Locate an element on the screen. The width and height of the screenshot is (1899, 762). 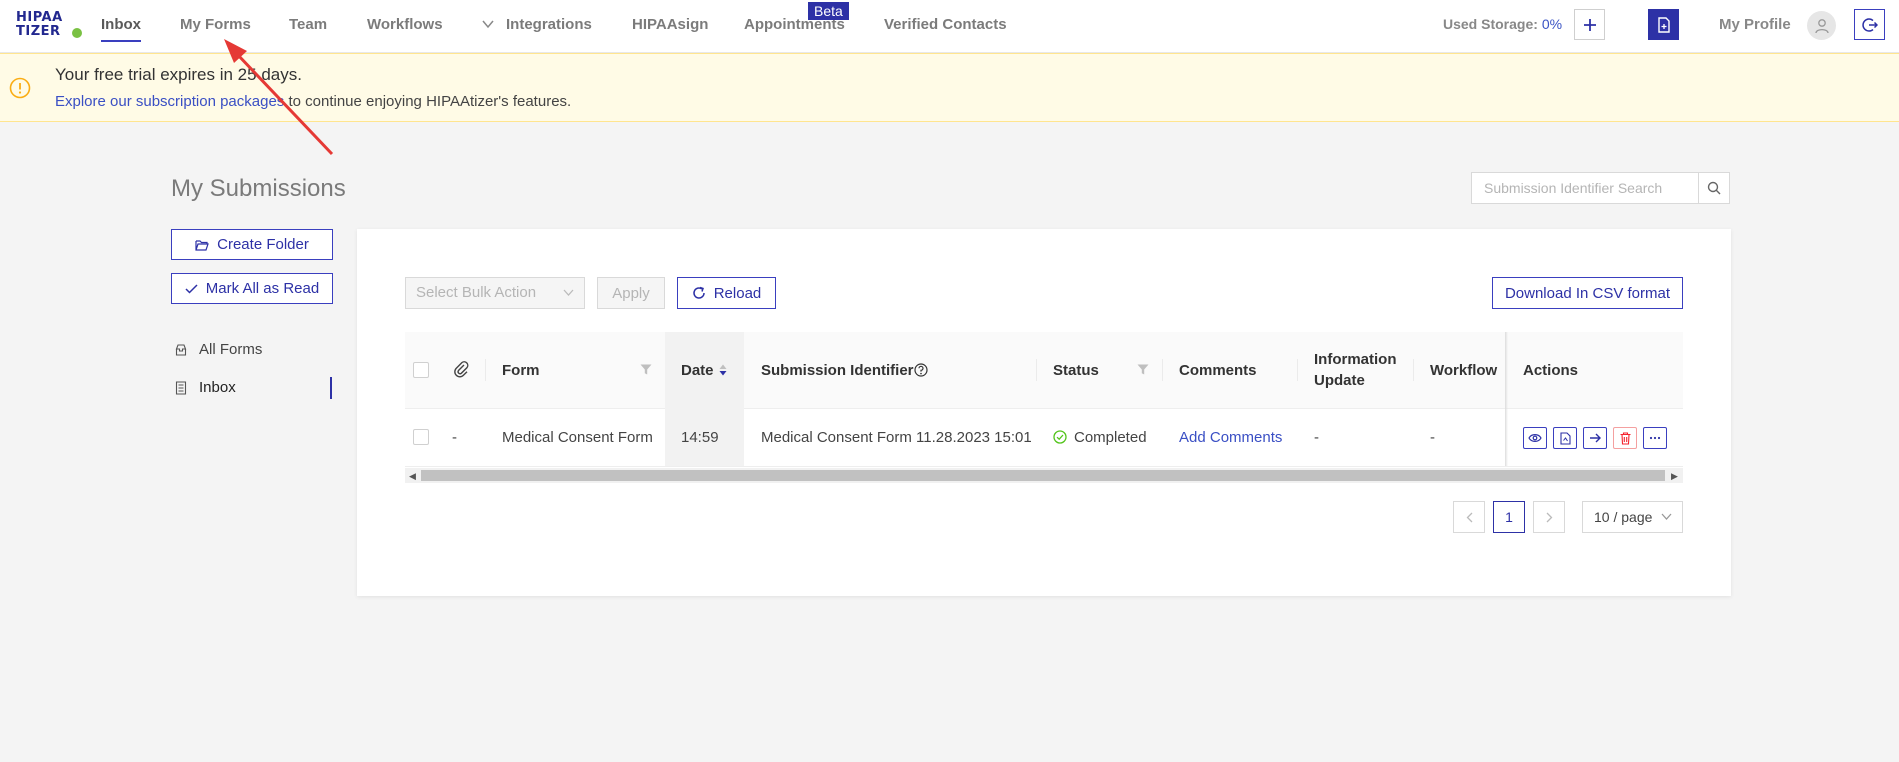
more-actions-button is located at coordinates (1655, 438).